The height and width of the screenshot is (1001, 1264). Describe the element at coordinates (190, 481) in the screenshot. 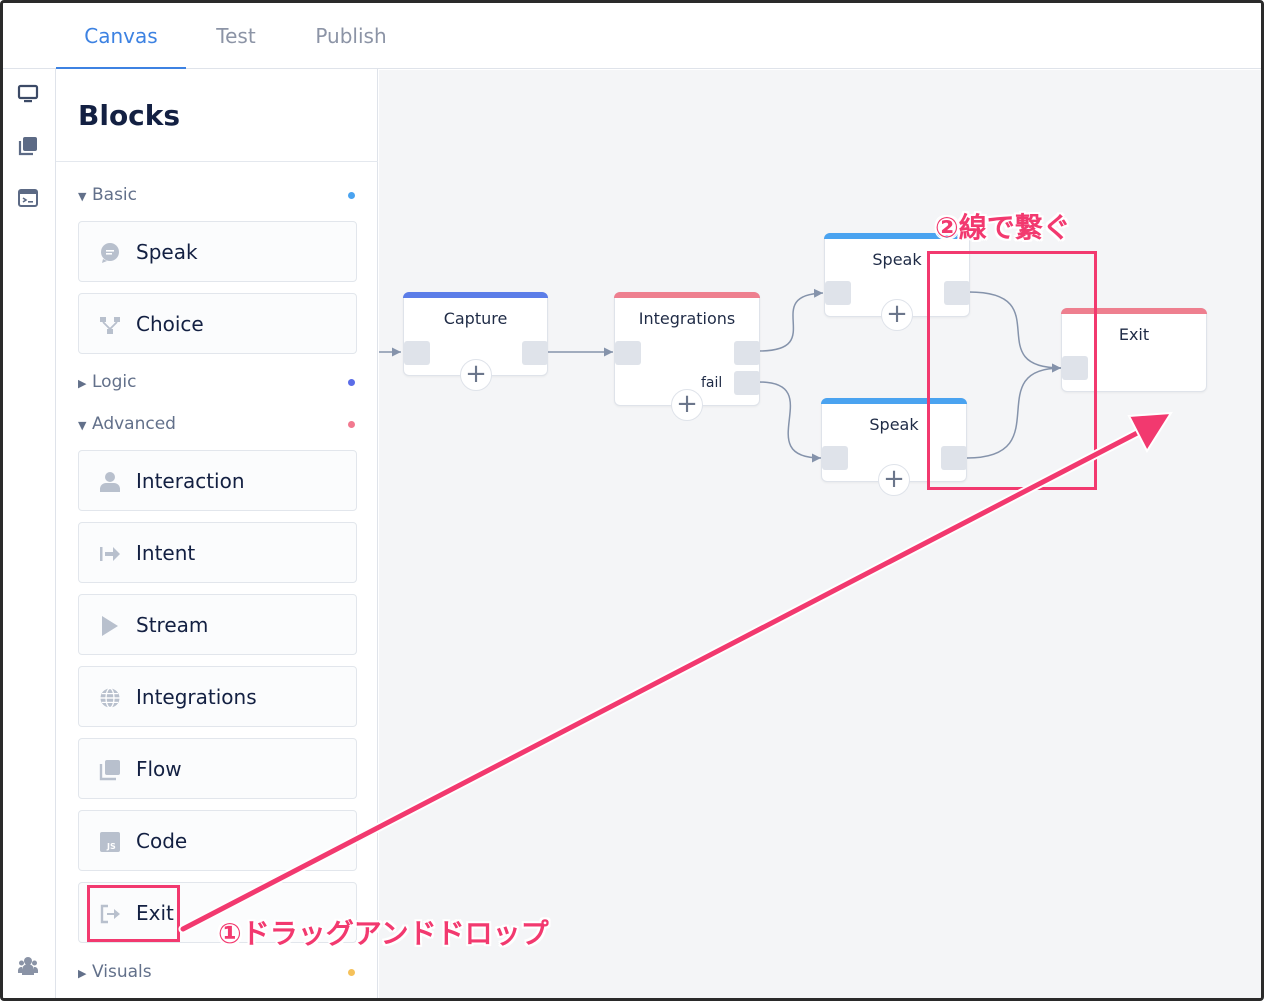

I see `block-label: Interaction` at that location.